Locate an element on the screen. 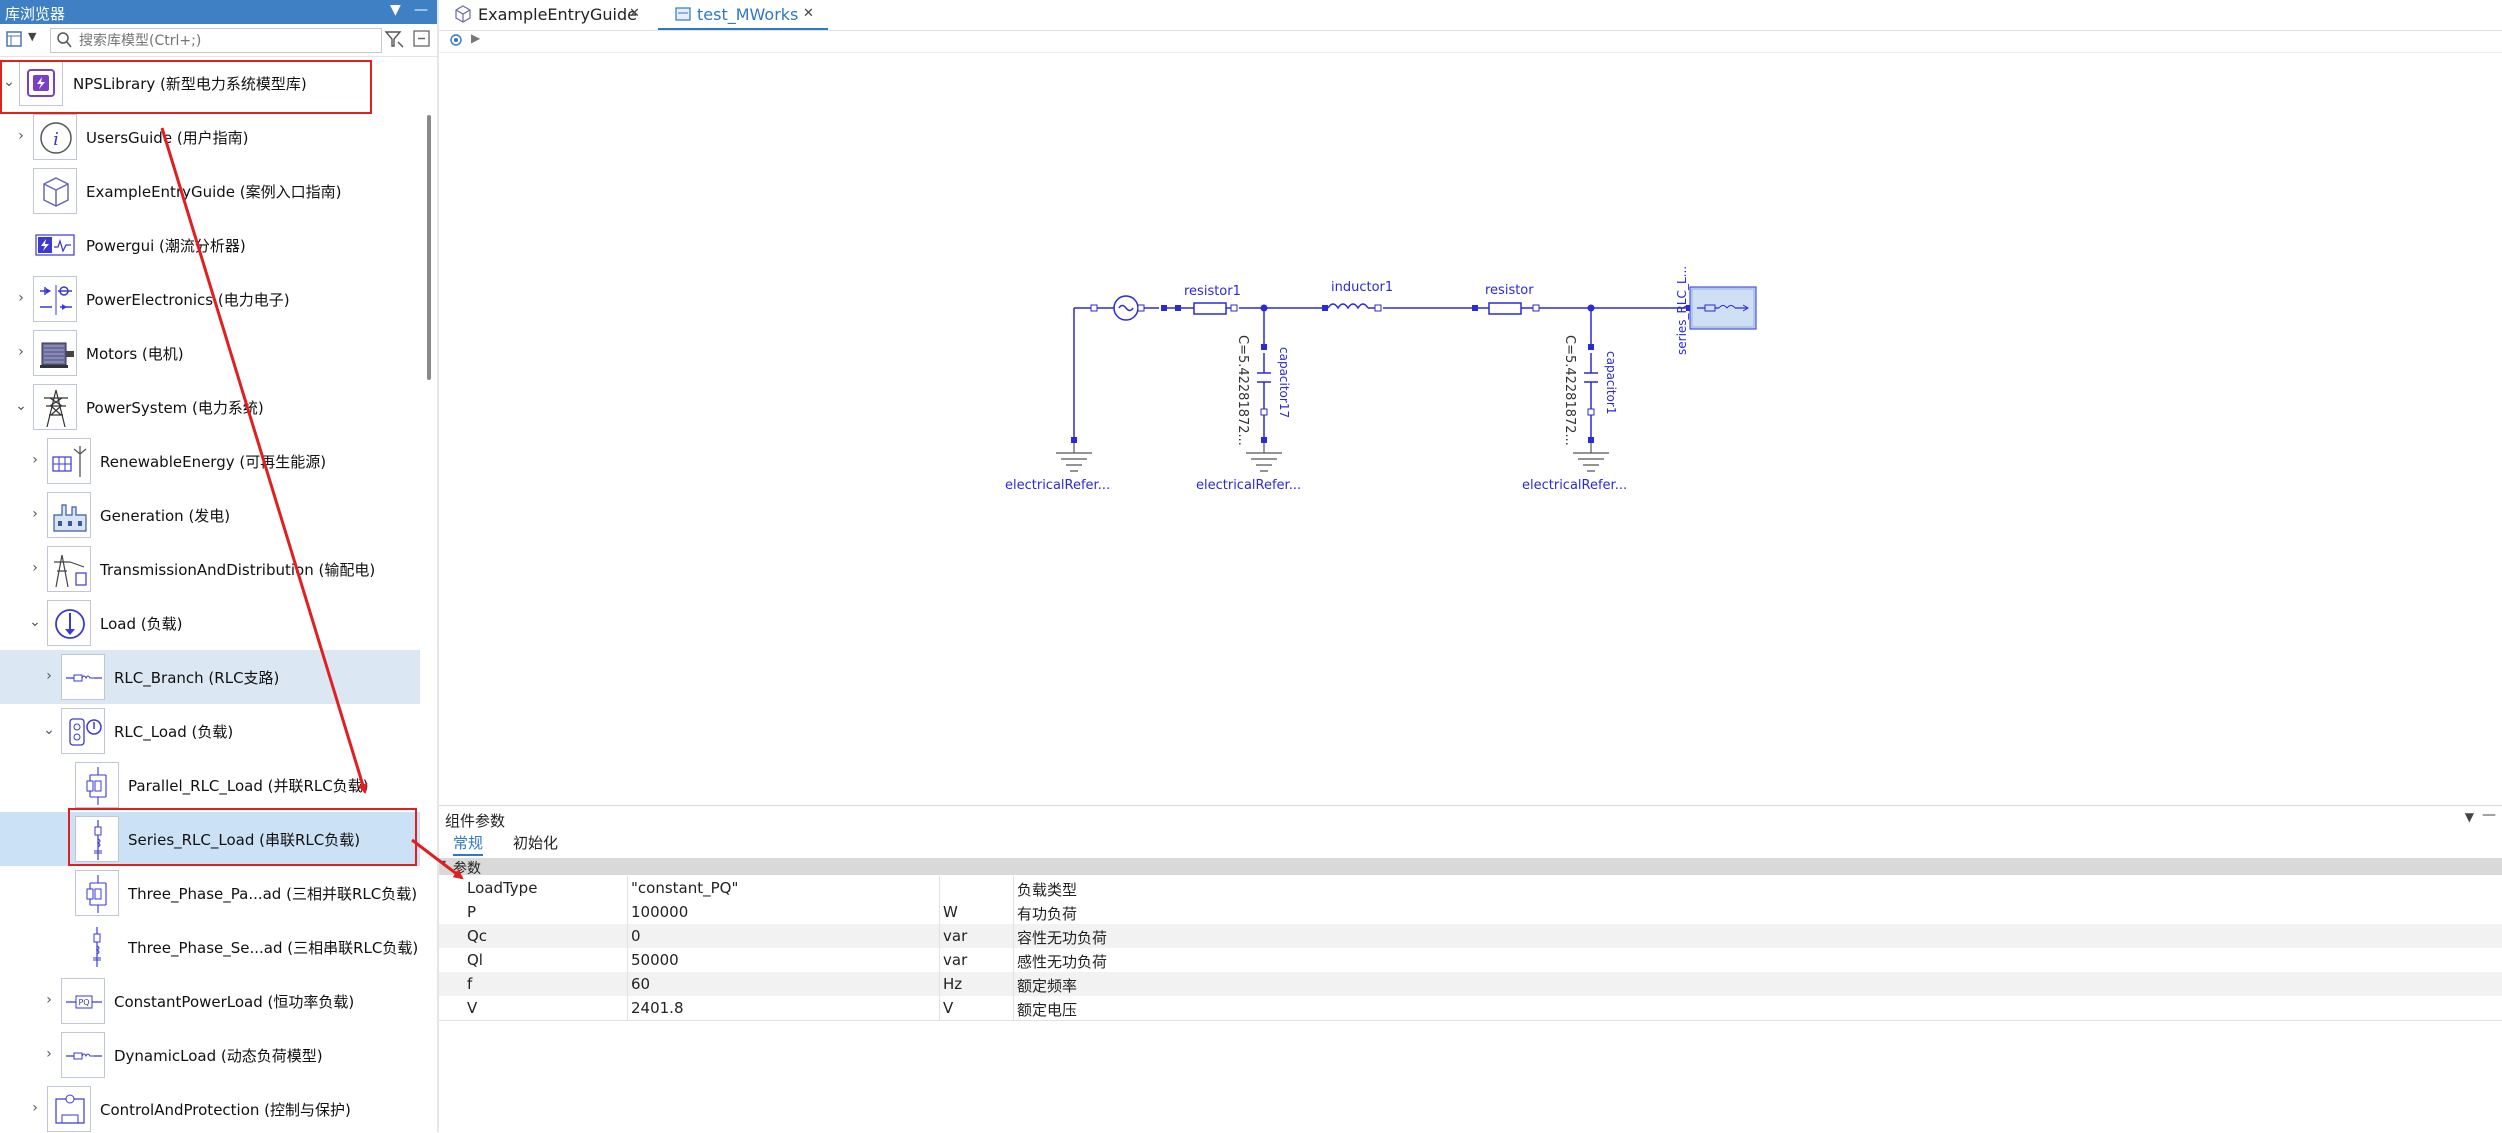  param-unit: var is located at coordinates (955, 936).